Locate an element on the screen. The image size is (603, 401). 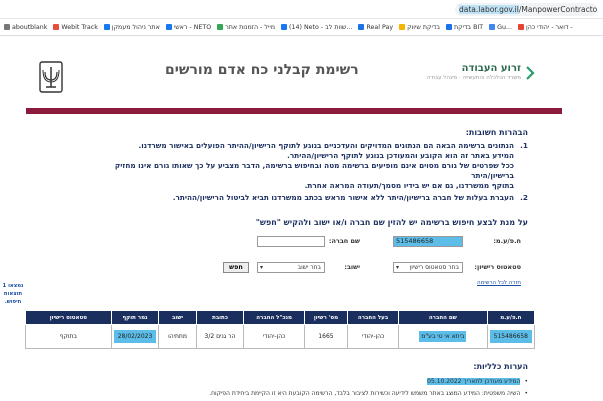
general-note-updated: המידע מעודכן לתאריך 05.10.2022 is located at coordinates (477, 381).